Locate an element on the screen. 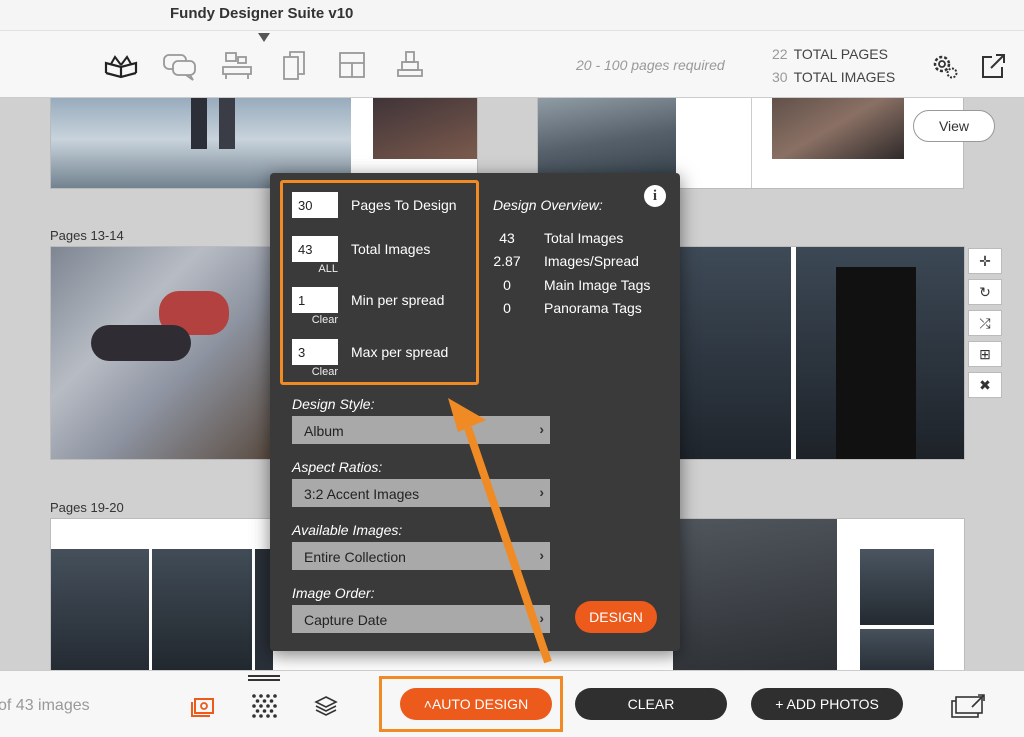 The width and height of the screenshot is (1024, 737). brand-stamp-icon is located at coordinates (411, 66).